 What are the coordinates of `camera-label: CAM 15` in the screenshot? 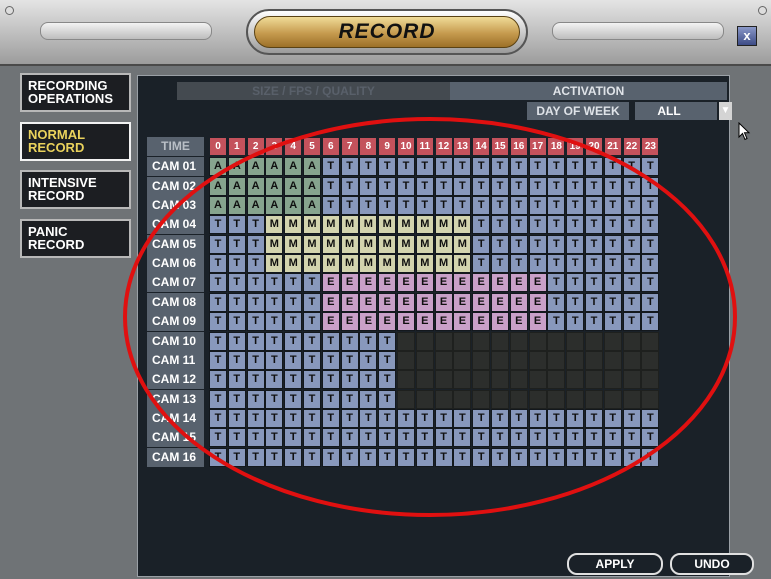 It's located at (175, 438).